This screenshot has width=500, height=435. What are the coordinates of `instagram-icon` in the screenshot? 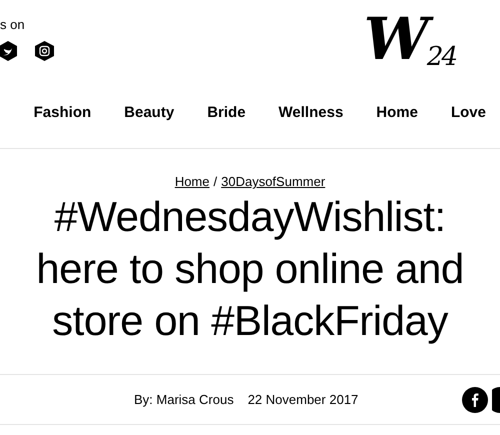 It's located at (44, 51).